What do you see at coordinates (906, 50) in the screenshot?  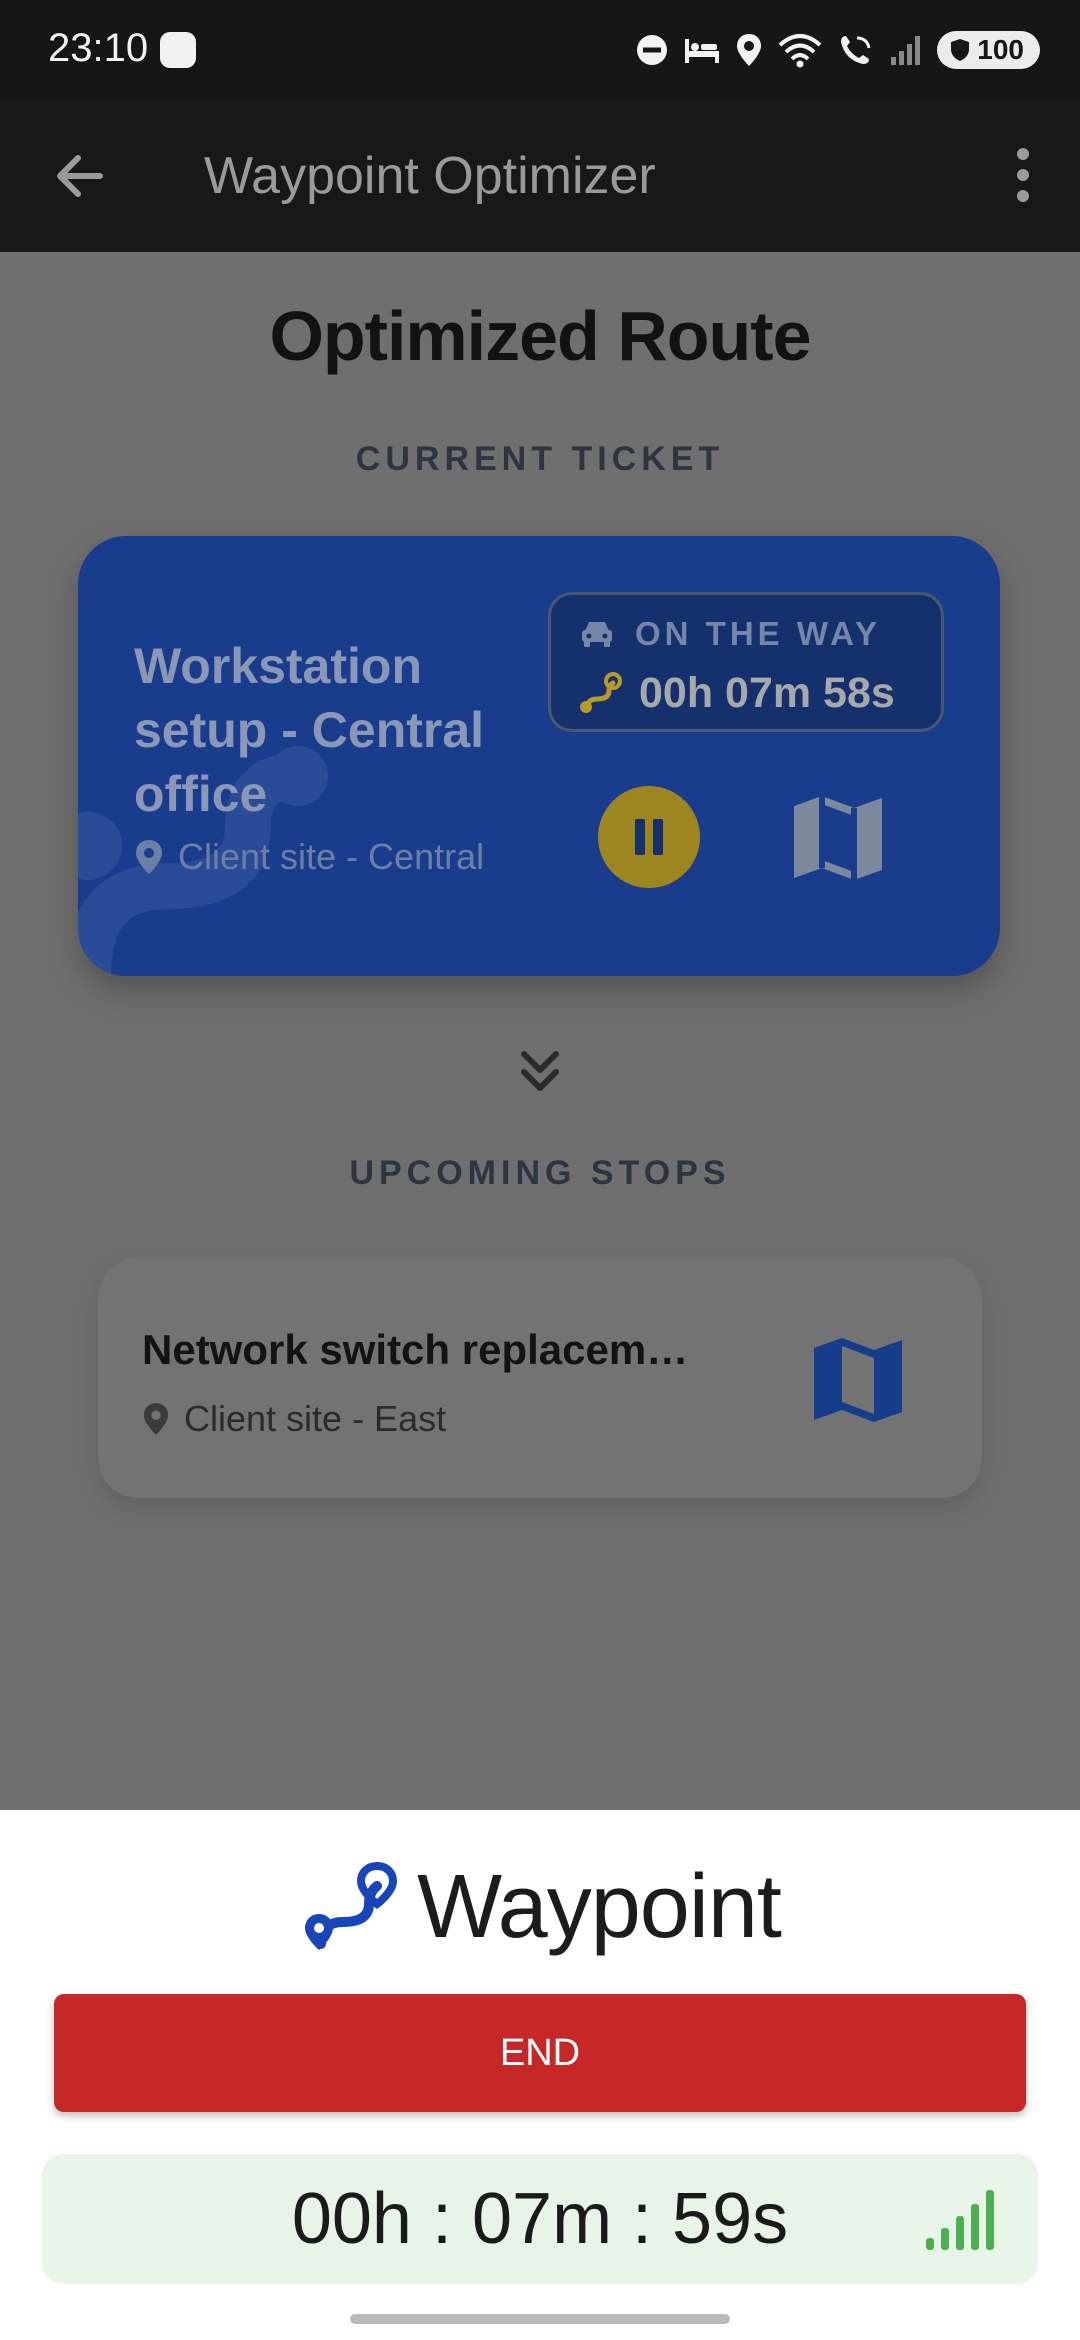 I see `signal-icon` at bounding box center [906, 50].